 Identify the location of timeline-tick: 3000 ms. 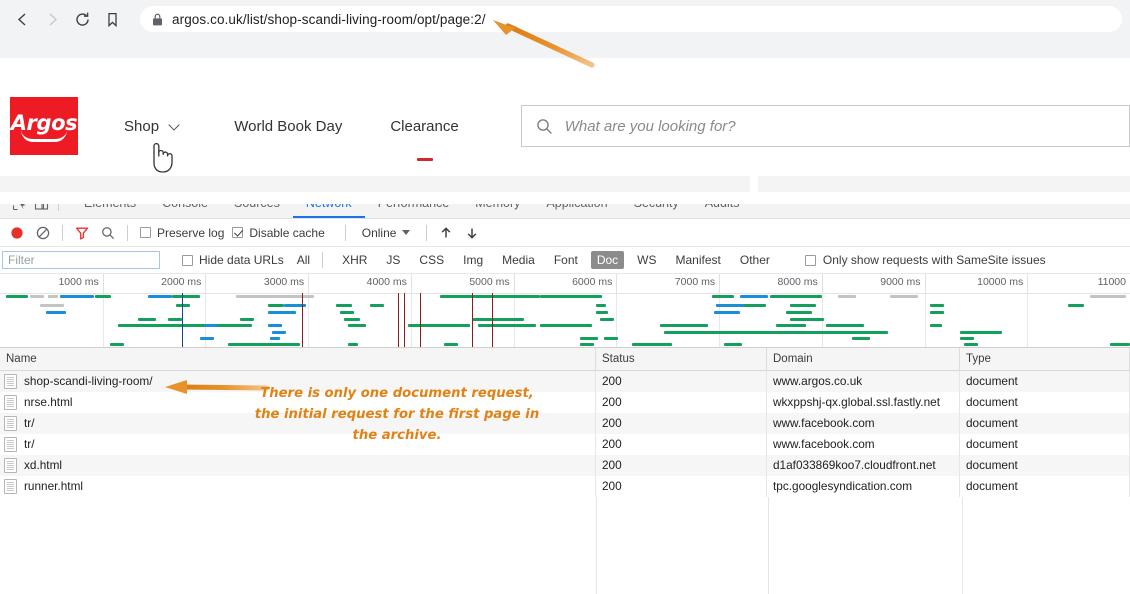
(257, 283).